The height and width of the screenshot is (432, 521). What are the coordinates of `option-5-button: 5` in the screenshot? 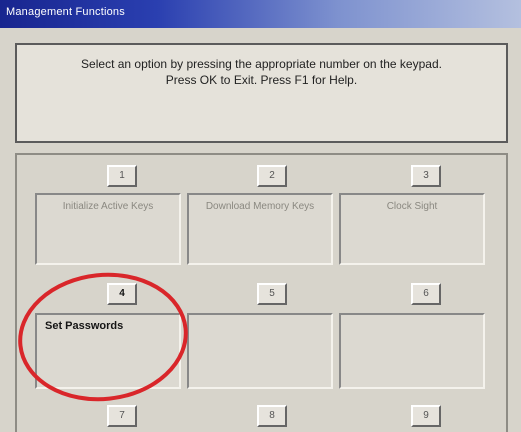 It's located at (272, 294).